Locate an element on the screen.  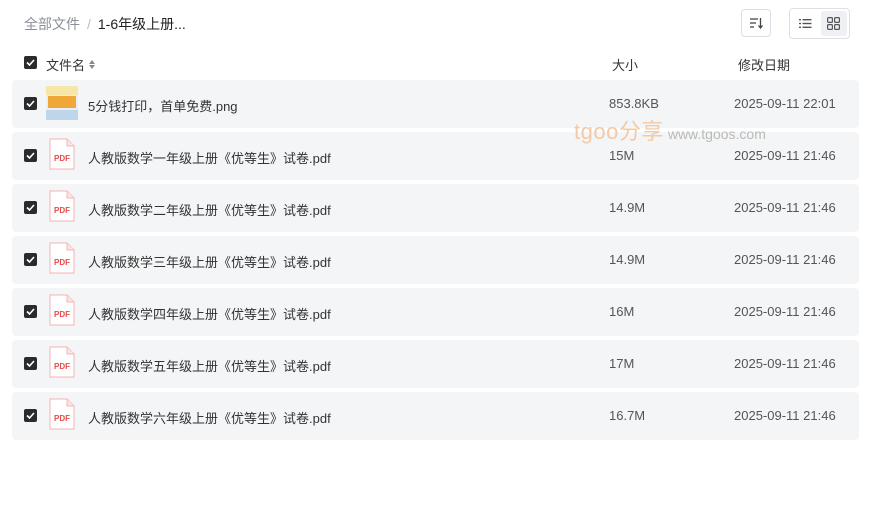
sort-lines-icon is located at coordinates (756, 23).